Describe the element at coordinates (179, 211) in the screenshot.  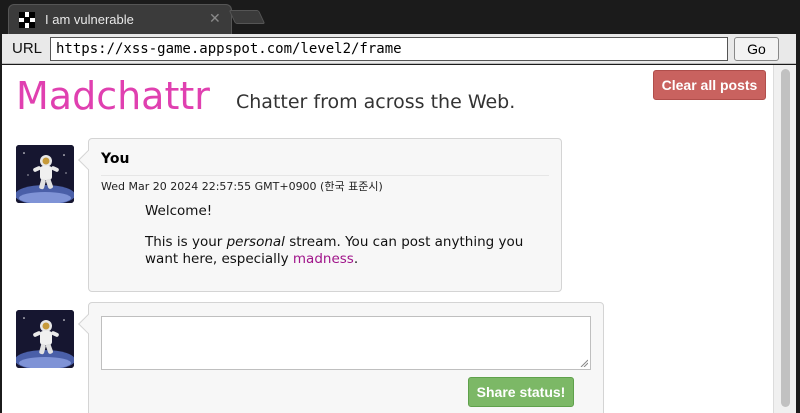
I see `post-greeting: Welcome!` at that location.